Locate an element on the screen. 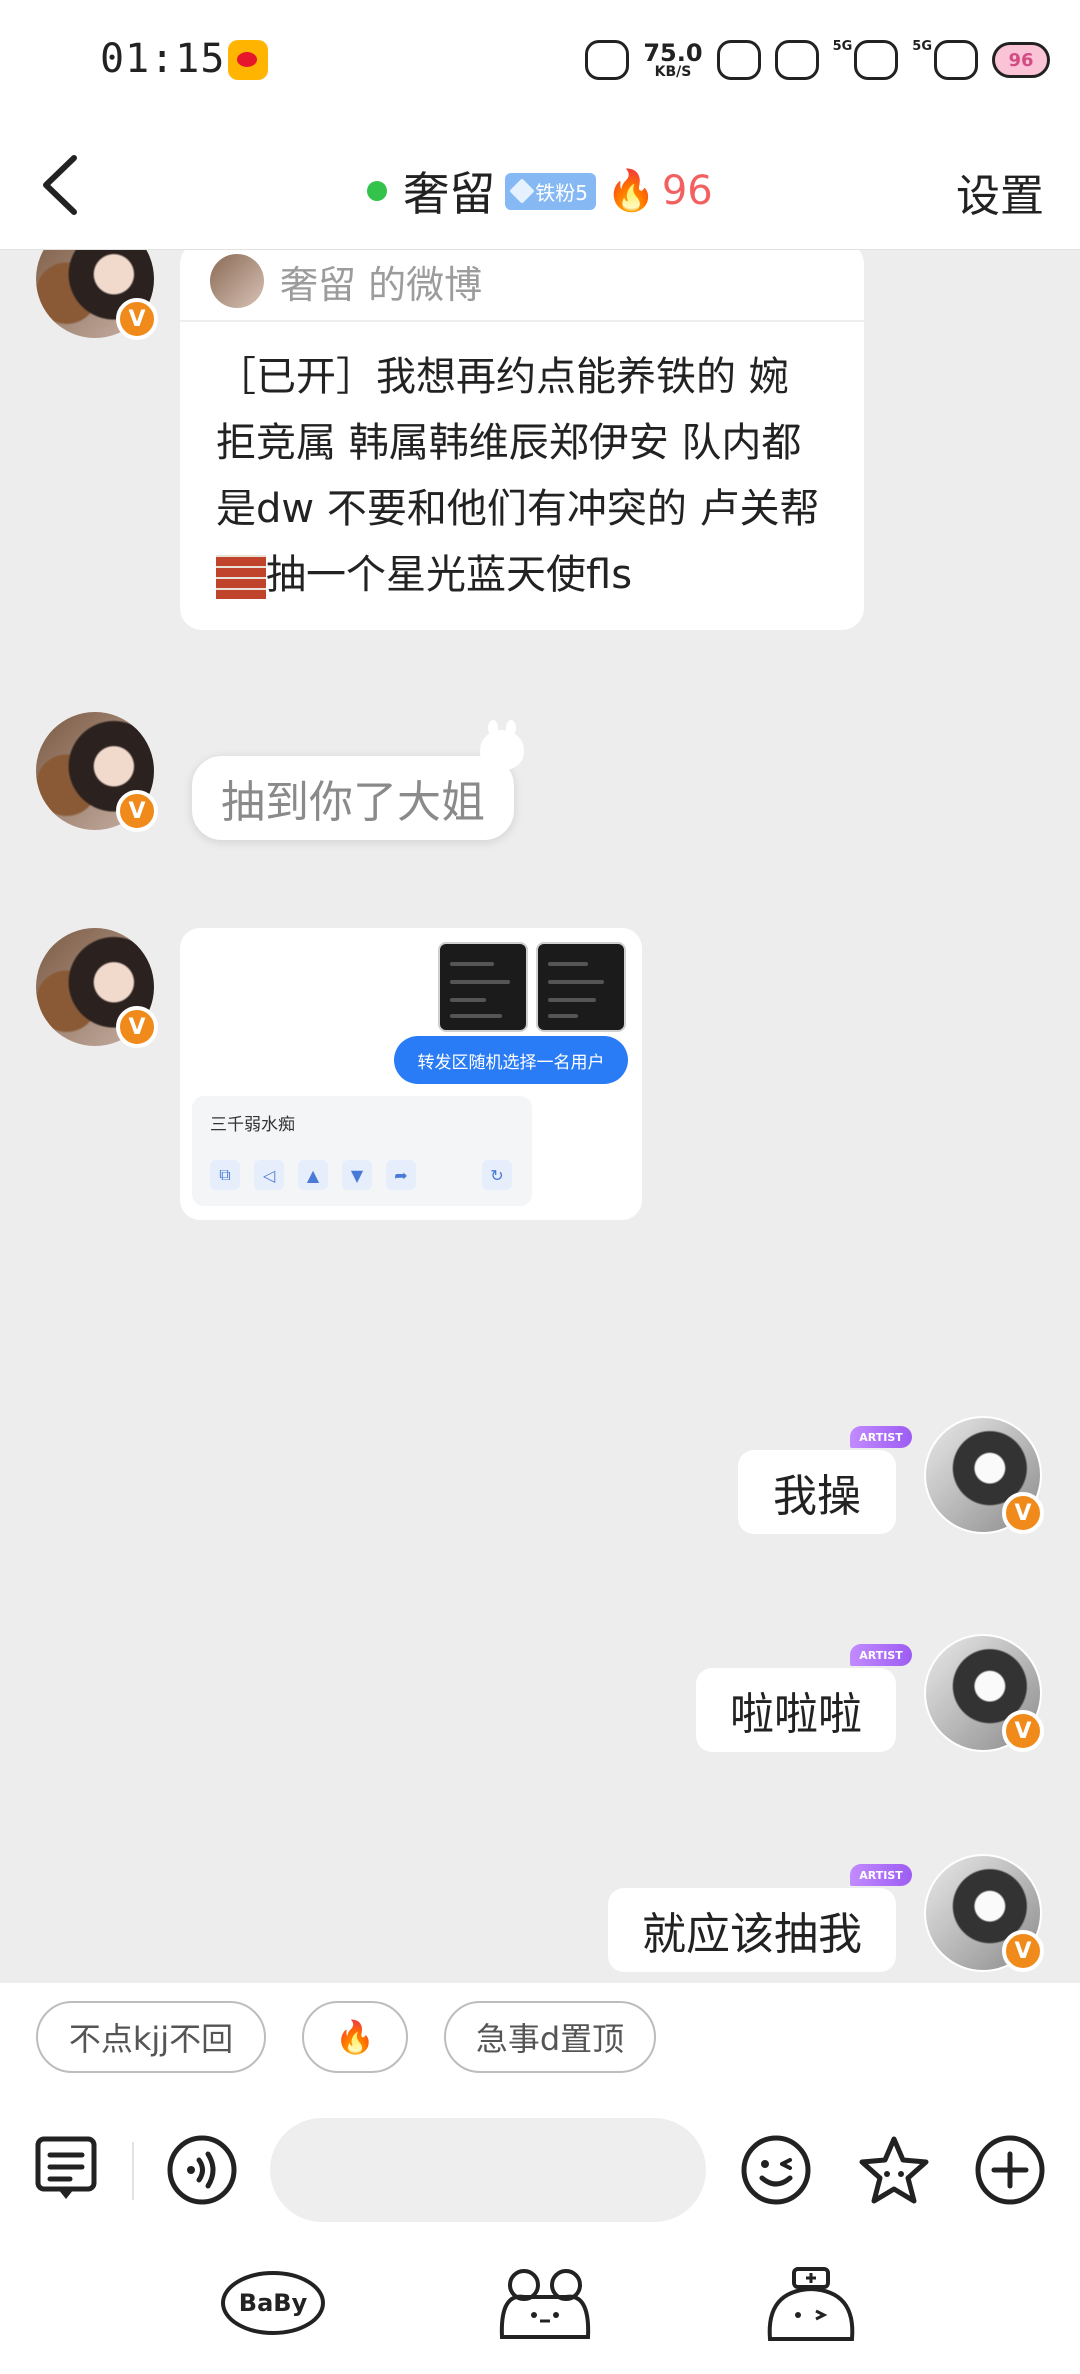 Image resolution: width=1080 pixels, height=2374 pixels. emoji-button is located at coordinates (776, 2170).